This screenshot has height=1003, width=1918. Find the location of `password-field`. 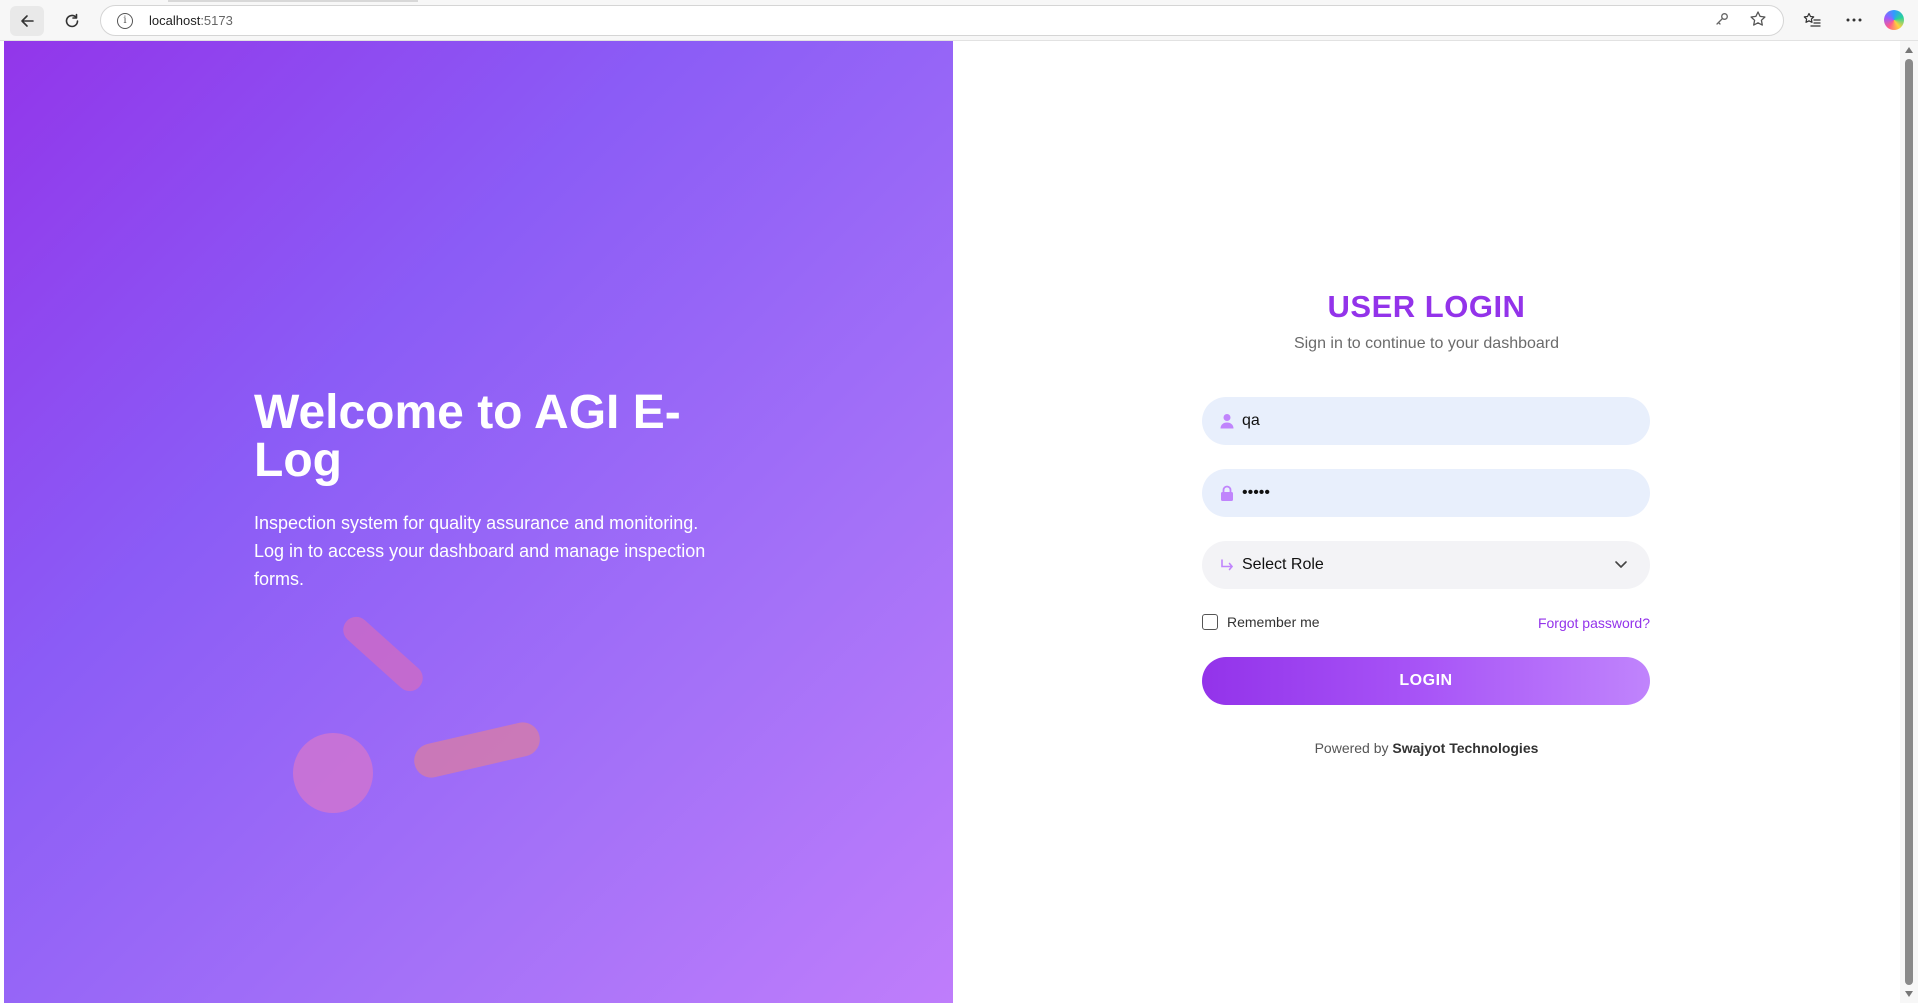

password-field is located at coordinates (1426, 493).